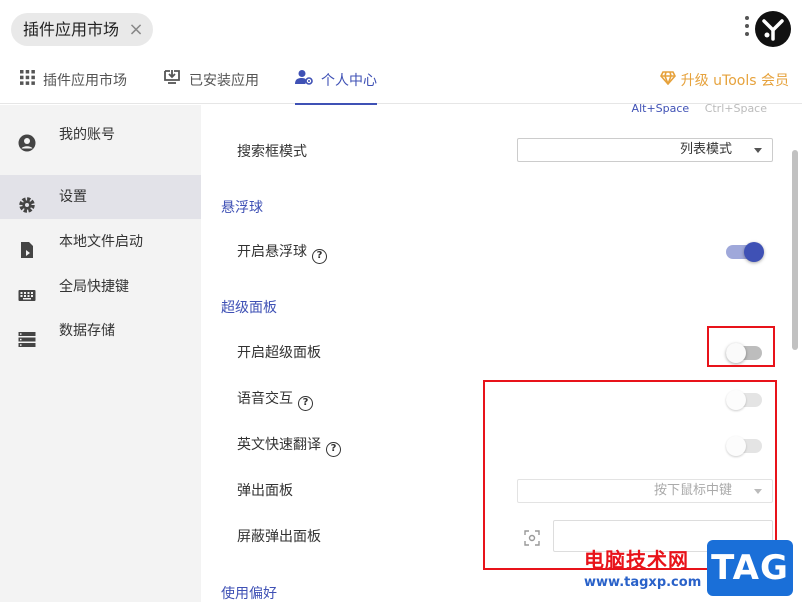  Describe the element at coordinates (643, 582) in the screenshot. I see `watermark-url: www.tagxp.com` at that location.